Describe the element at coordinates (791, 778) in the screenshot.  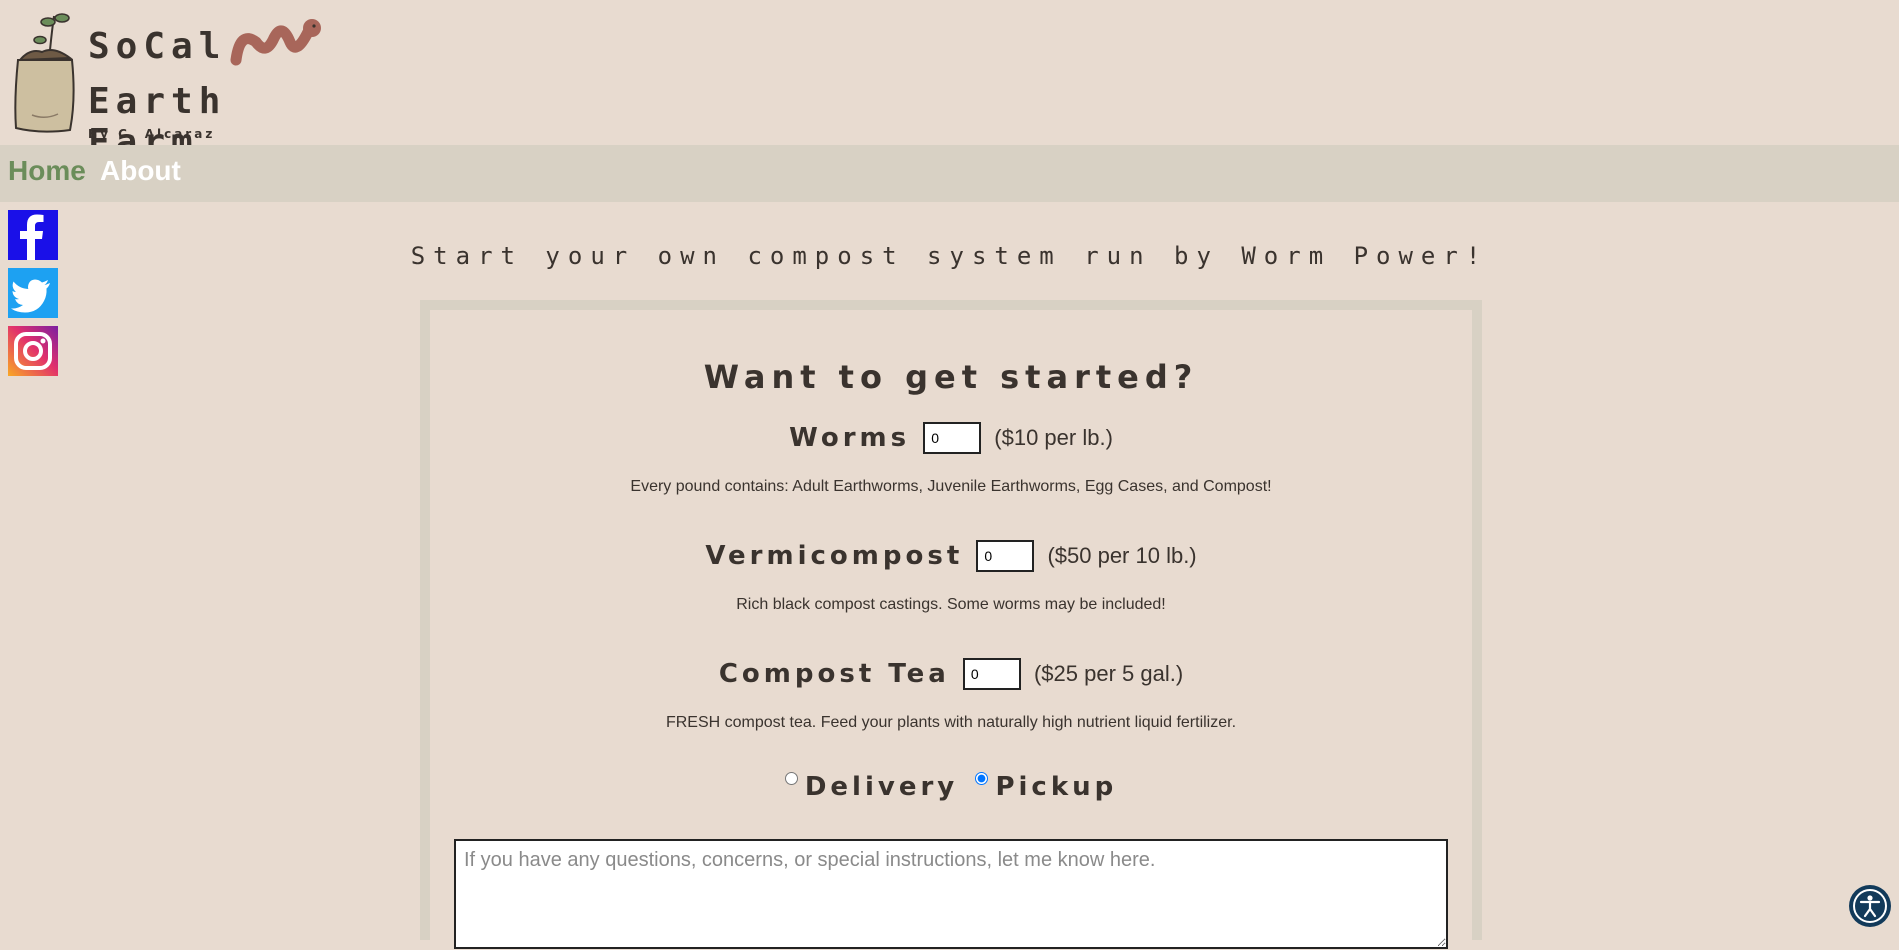
I see `delivery-radio` at that location.